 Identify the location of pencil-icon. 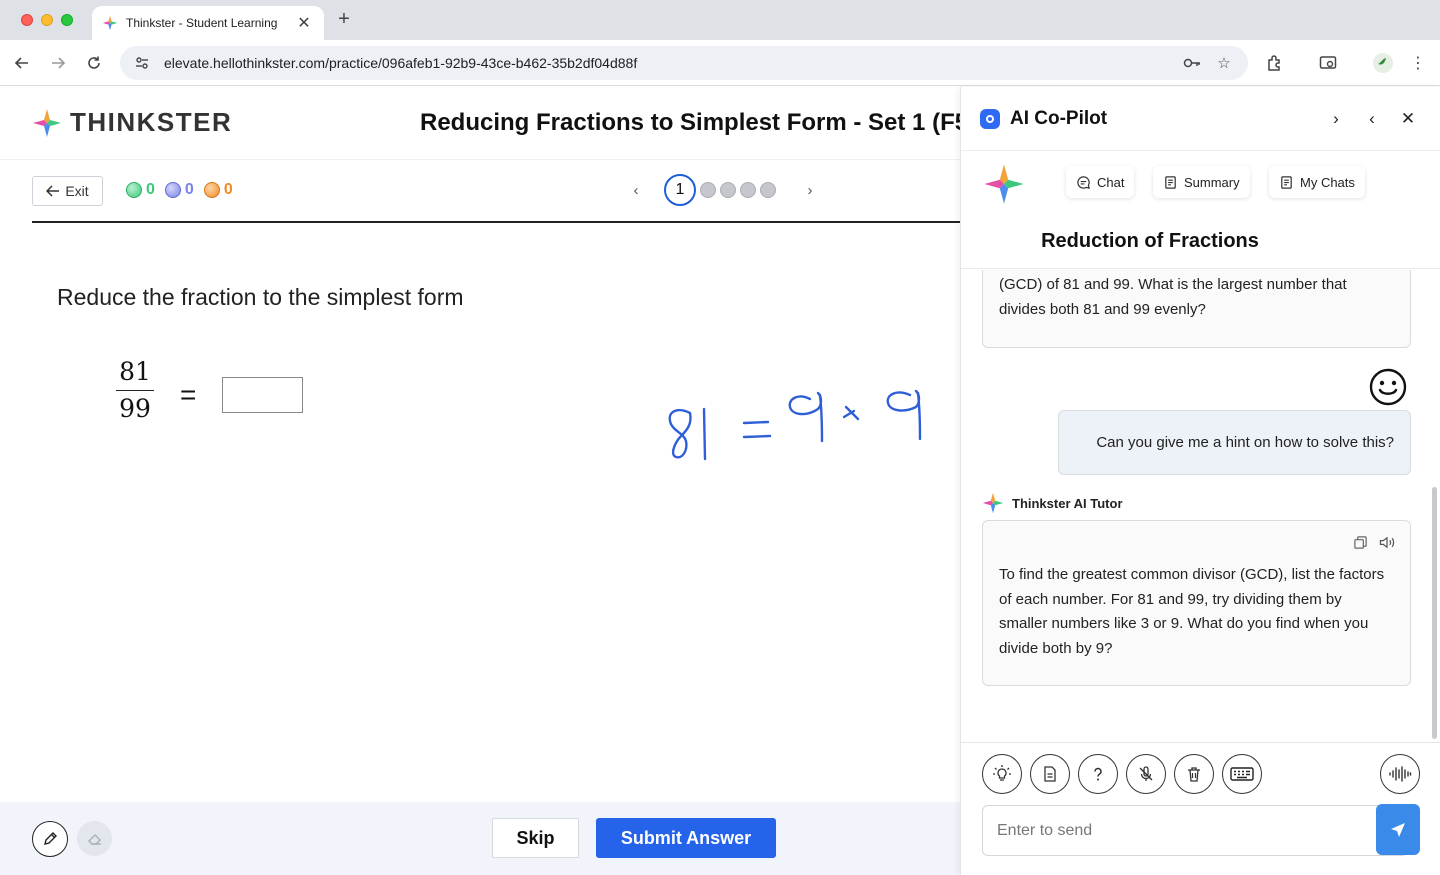
(50, 838).